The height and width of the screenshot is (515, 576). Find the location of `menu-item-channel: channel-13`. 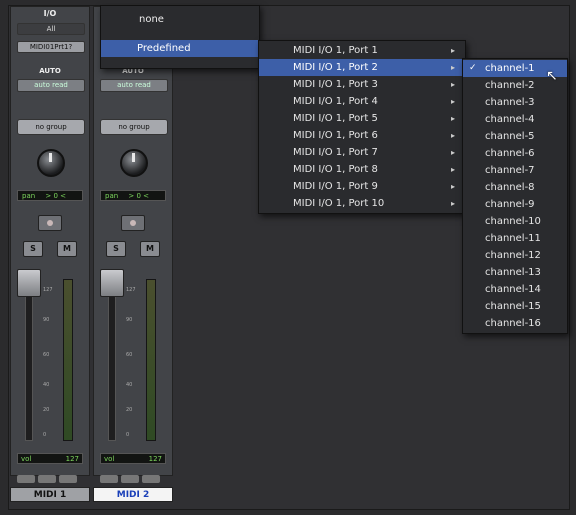

menu-item-channel: channel-13 is located at coordinates (515, 272).